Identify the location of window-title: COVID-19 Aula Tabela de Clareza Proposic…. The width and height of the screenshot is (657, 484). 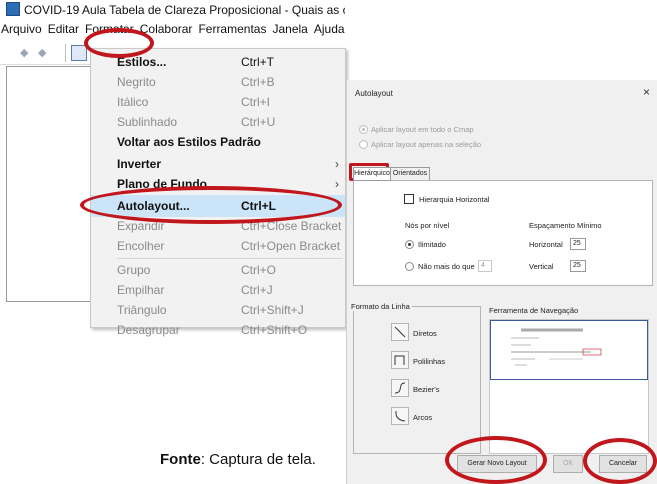
(184, 10).